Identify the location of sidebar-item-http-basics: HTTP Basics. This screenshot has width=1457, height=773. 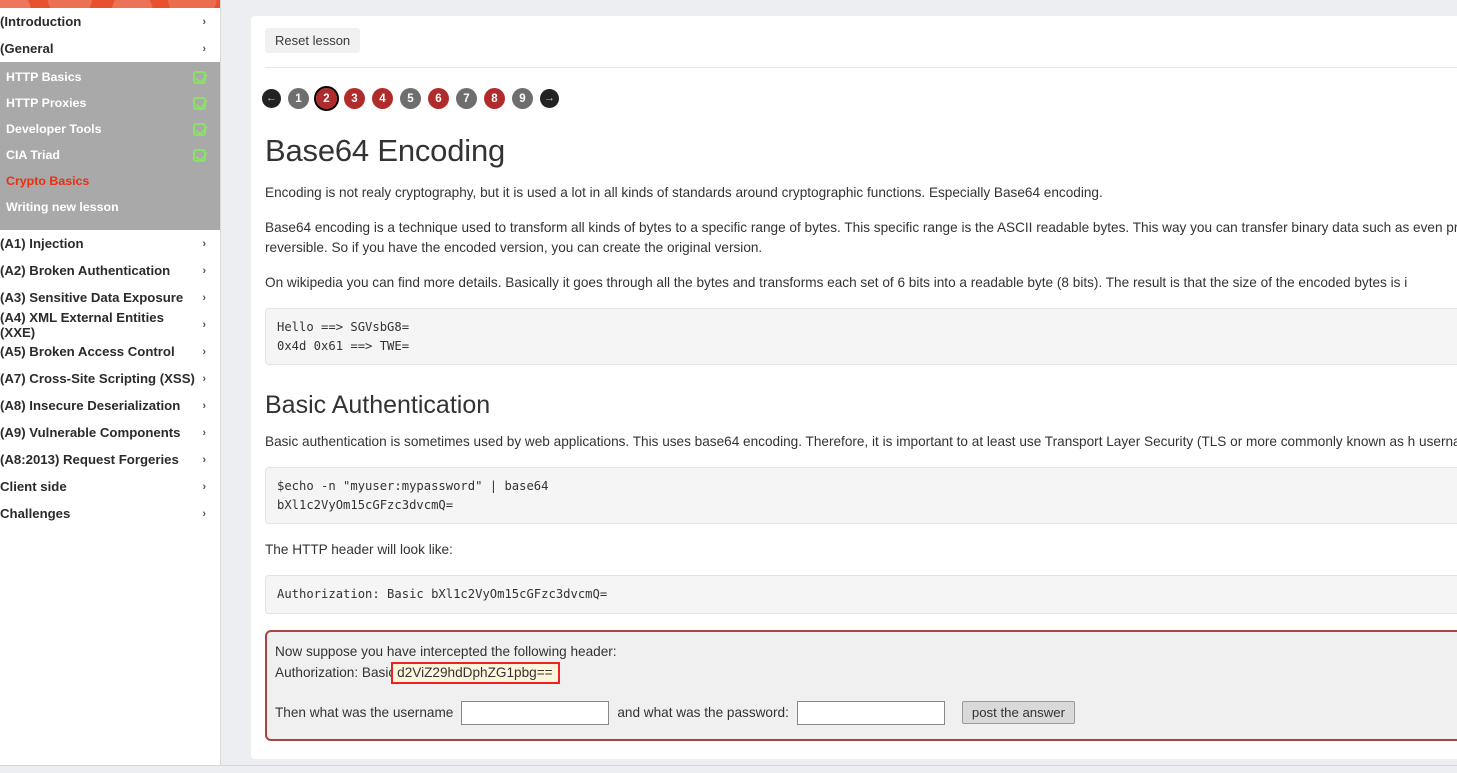
(110, 77).